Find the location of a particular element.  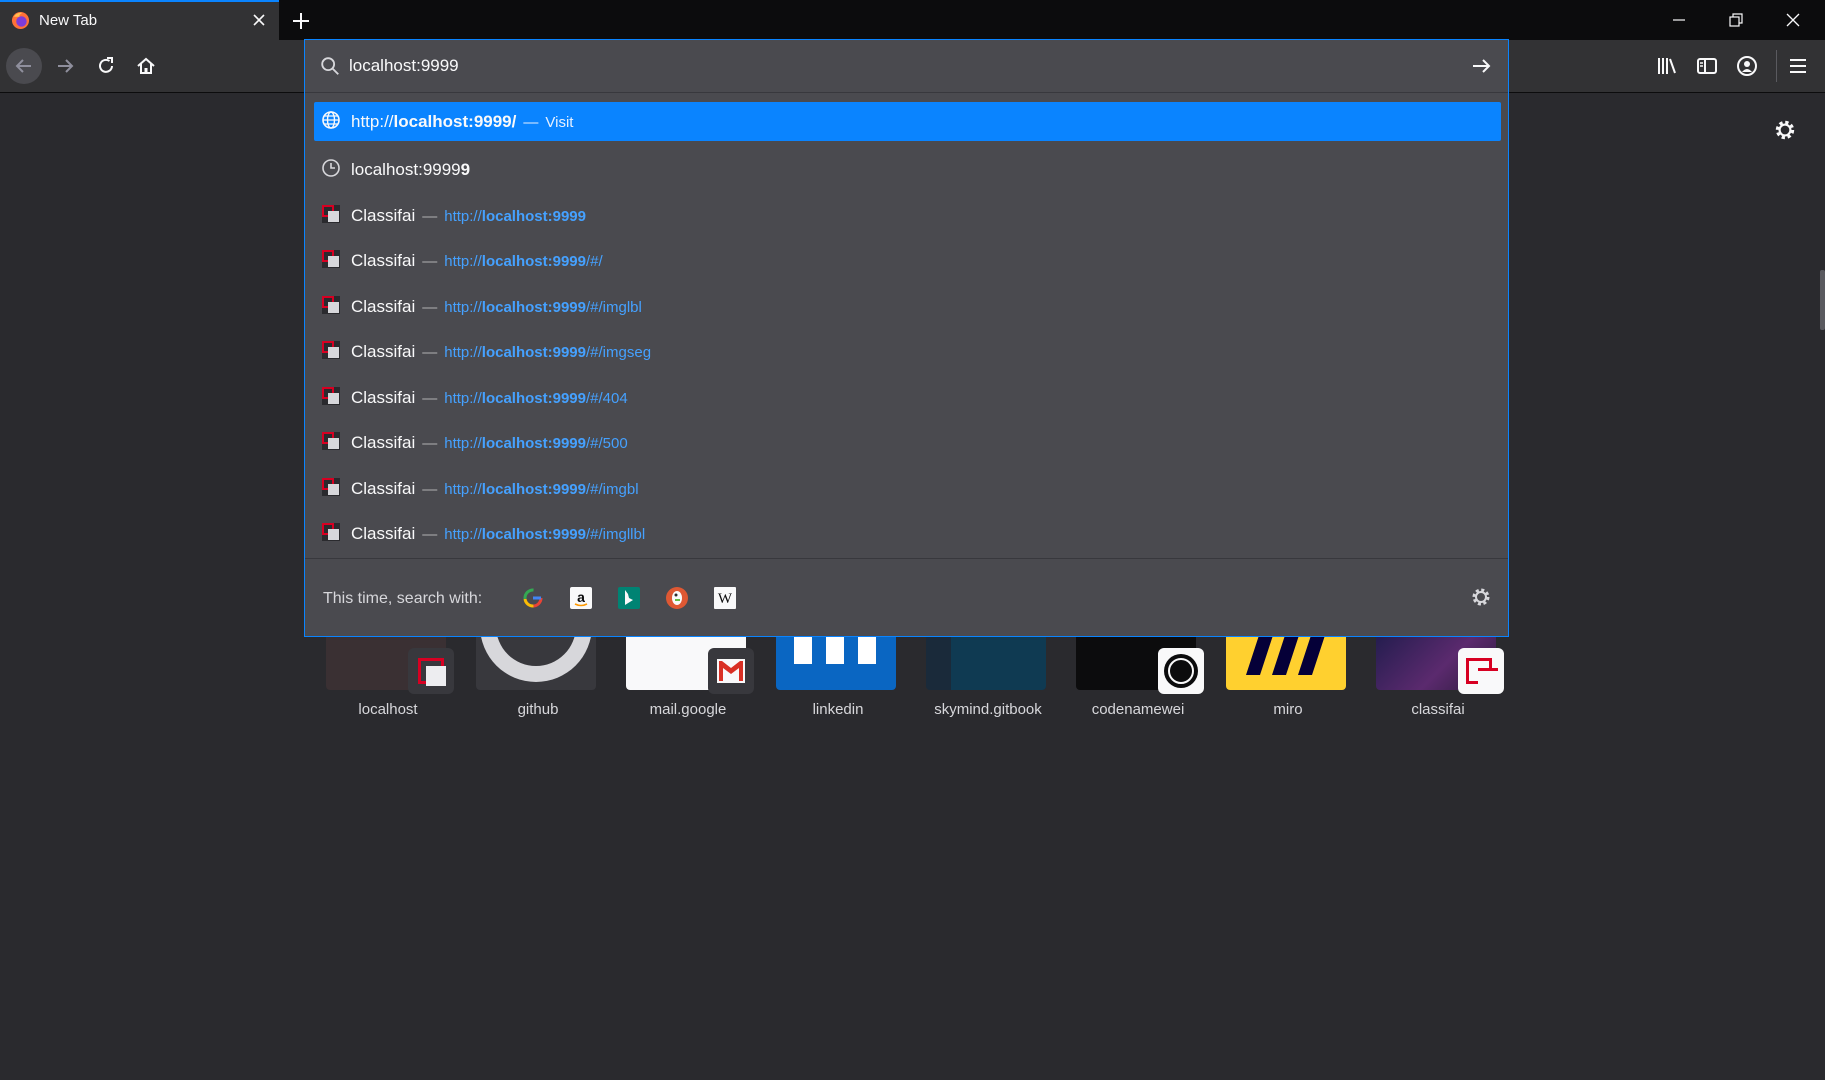

bookmark-url: http://localhost:9999 is located at coordinates (515, 216).